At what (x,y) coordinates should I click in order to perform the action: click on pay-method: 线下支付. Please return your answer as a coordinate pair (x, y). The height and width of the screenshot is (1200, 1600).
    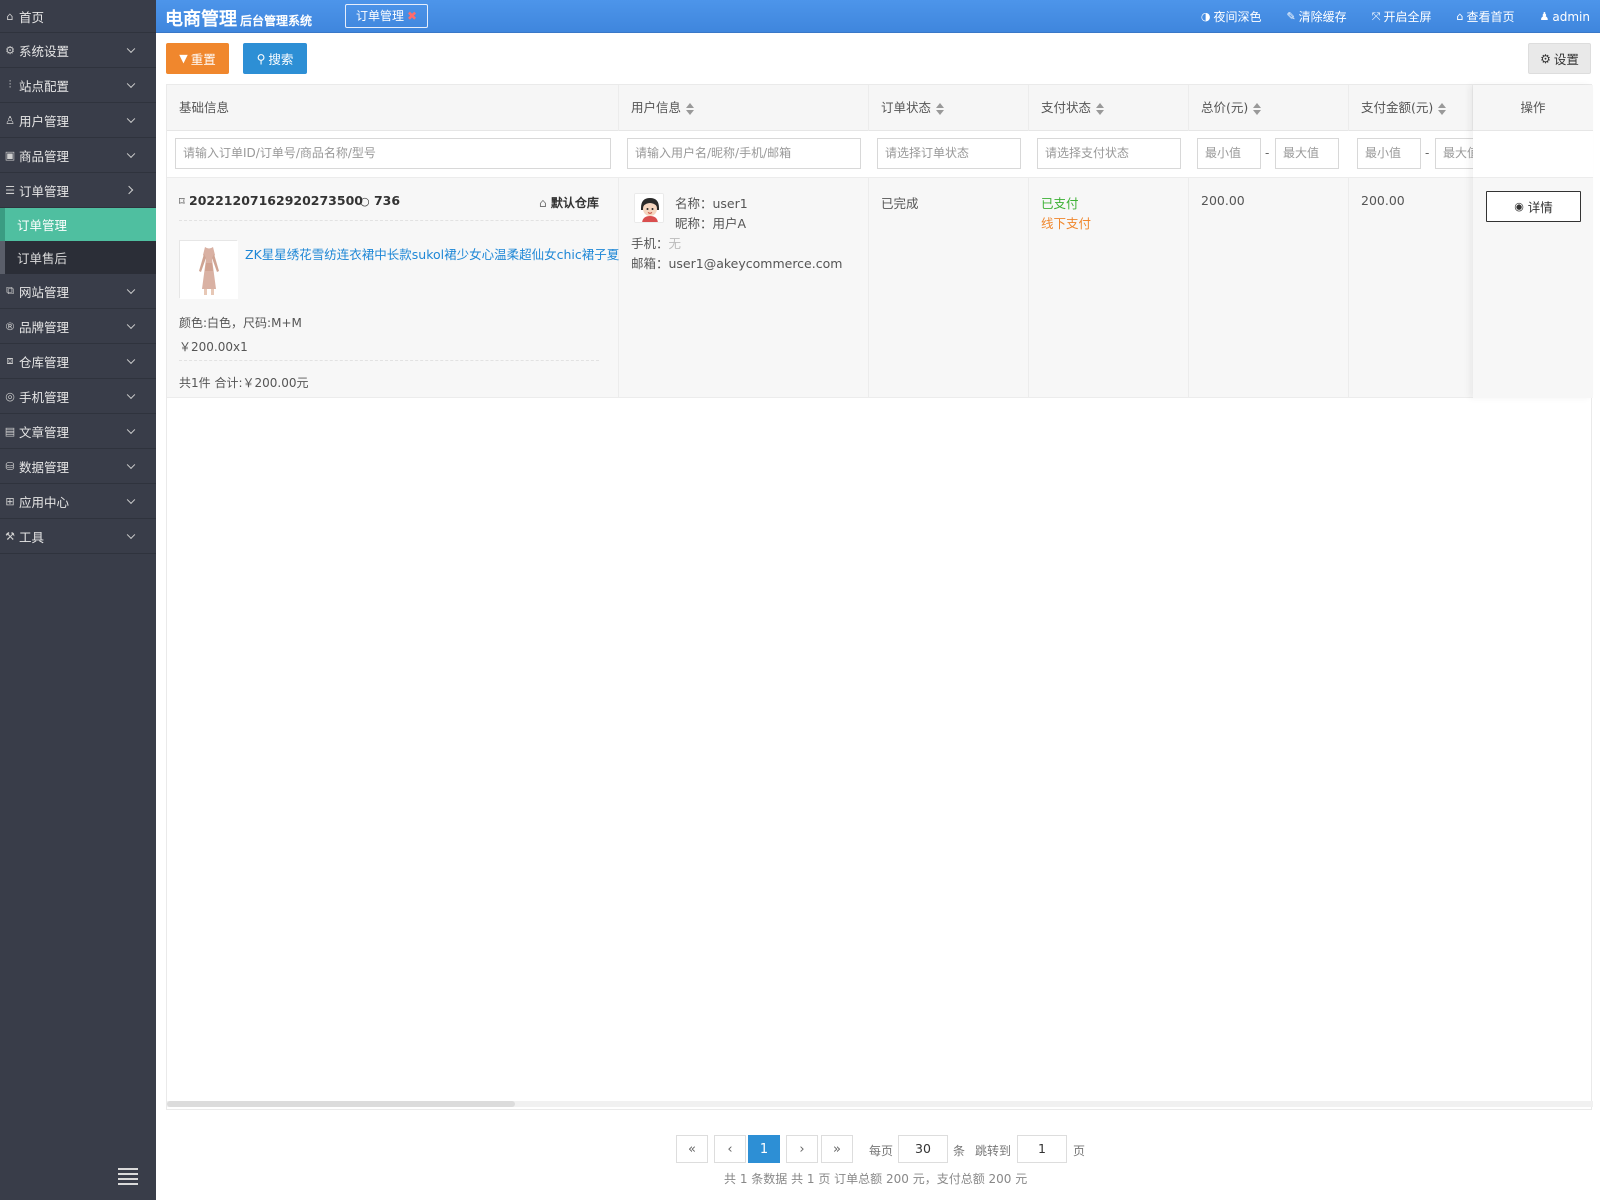
    Looking at the image, I should click on (1066, 223).